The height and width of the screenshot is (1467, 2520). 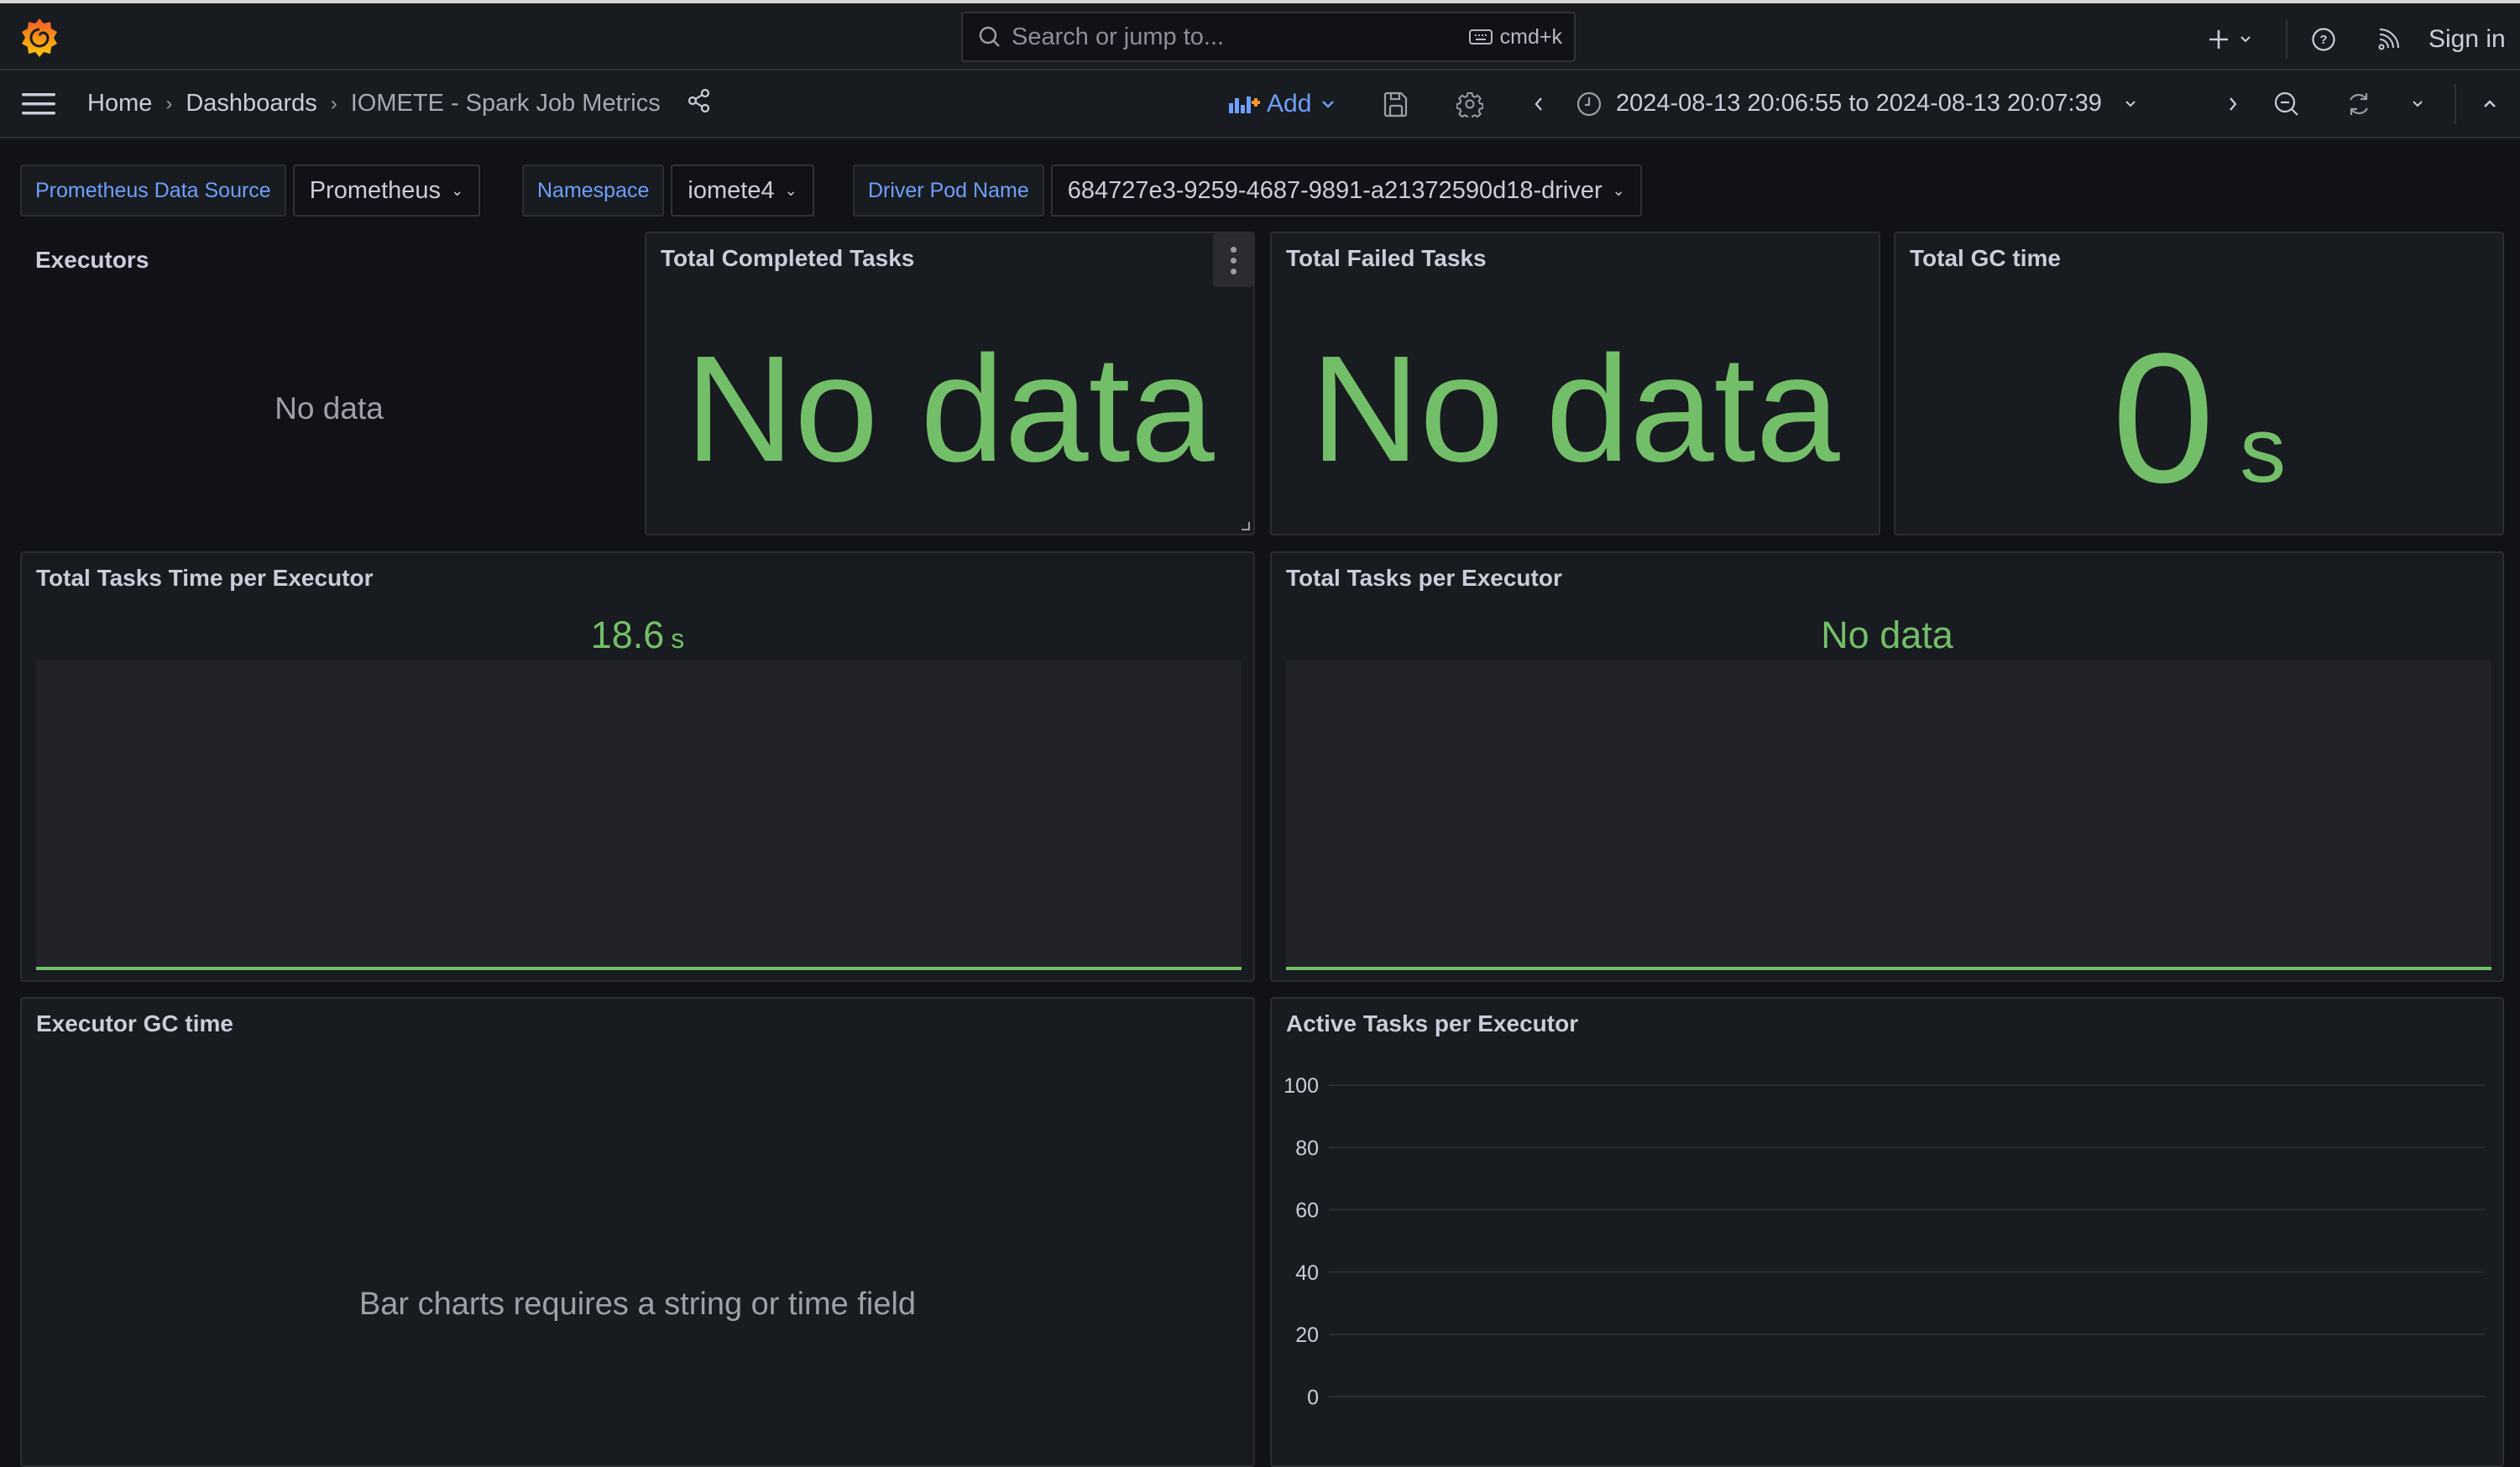 What do you see at coordinates (38, 104) in the screenshot?
I see `menu-icon` at bounding box center [38, 104].